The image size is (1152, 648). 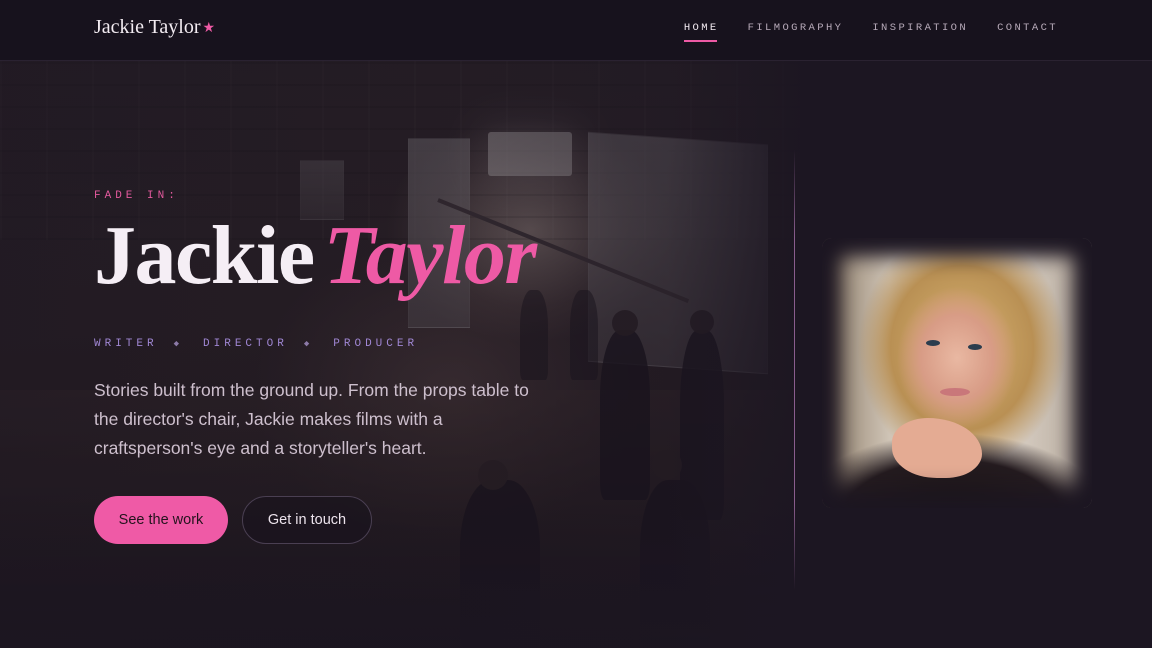 What do you see at coordinates (870, 32) in the screenshot?
I see `main-nav: HOME FILMOGRAPHY INSPIRATION CONTACT` at bounding box center [870, 32].